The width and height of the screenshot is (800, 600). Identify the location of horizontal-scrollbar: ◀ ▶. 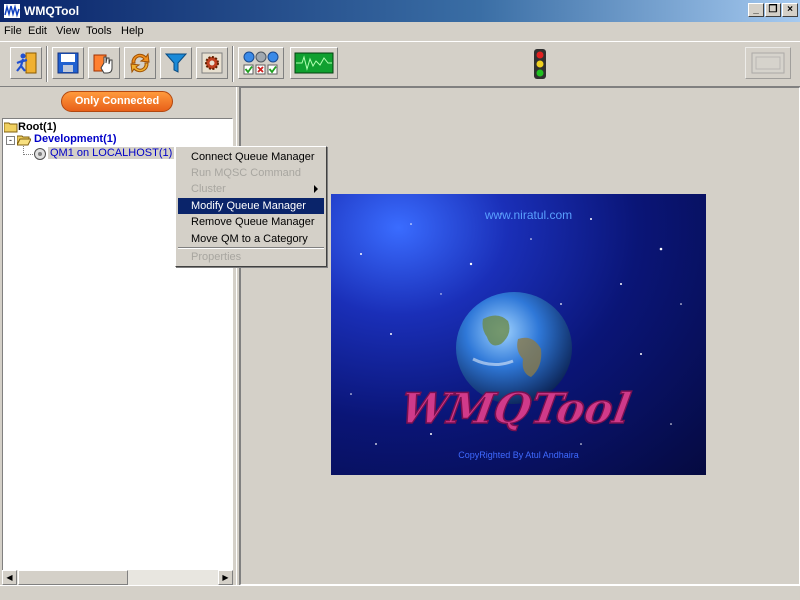
(117, 577).